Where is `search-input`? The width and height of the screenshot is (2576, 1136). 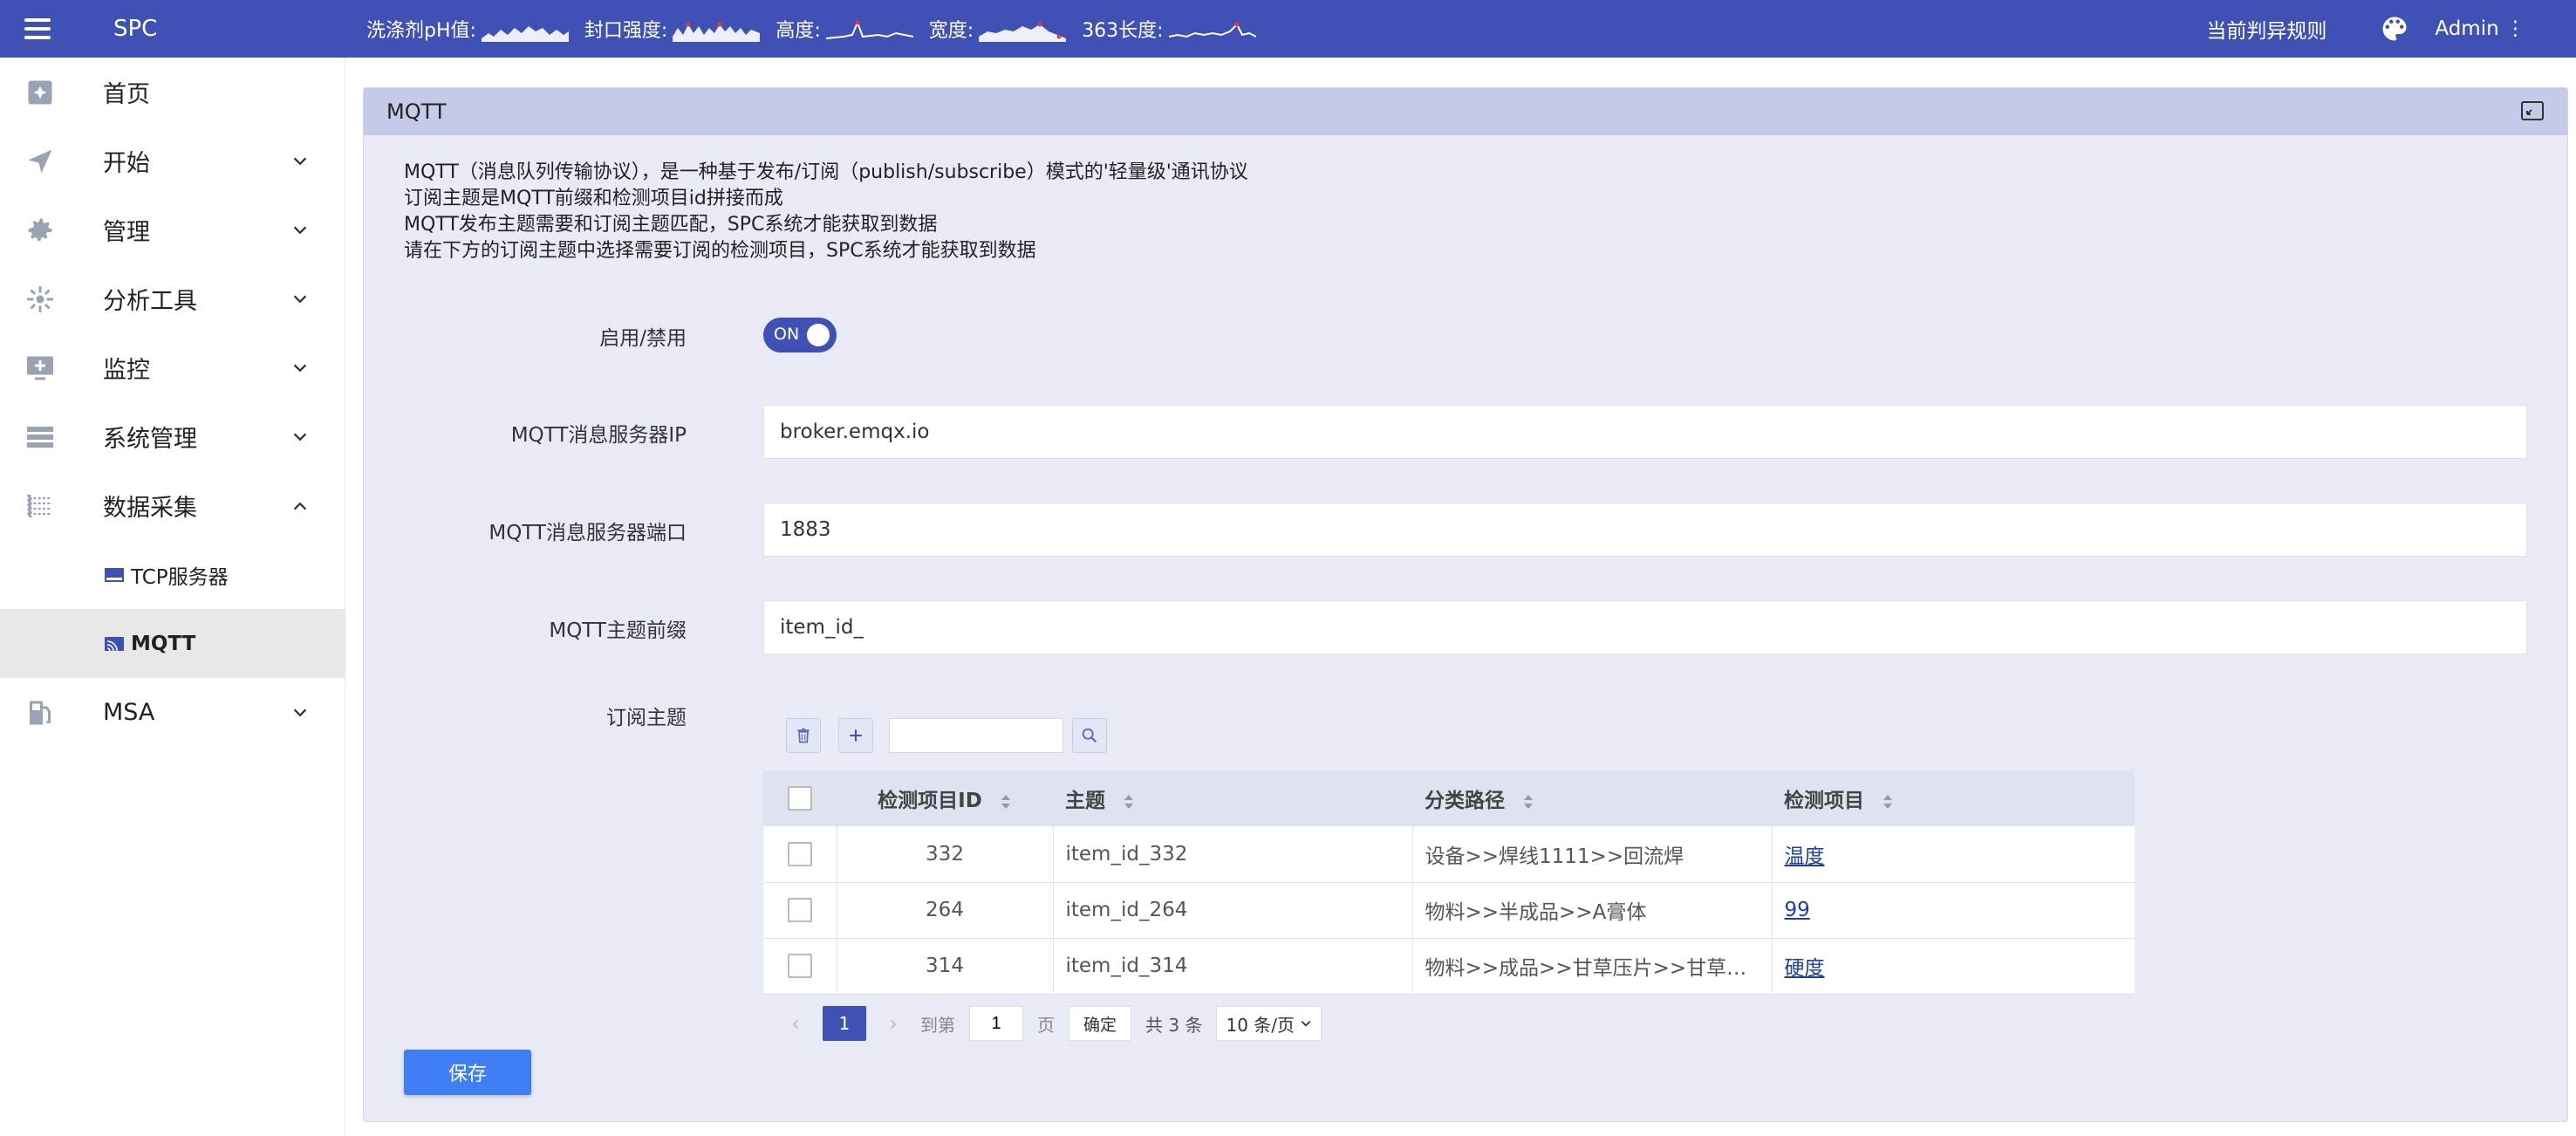 search-input is located at coordinates (976, 735).